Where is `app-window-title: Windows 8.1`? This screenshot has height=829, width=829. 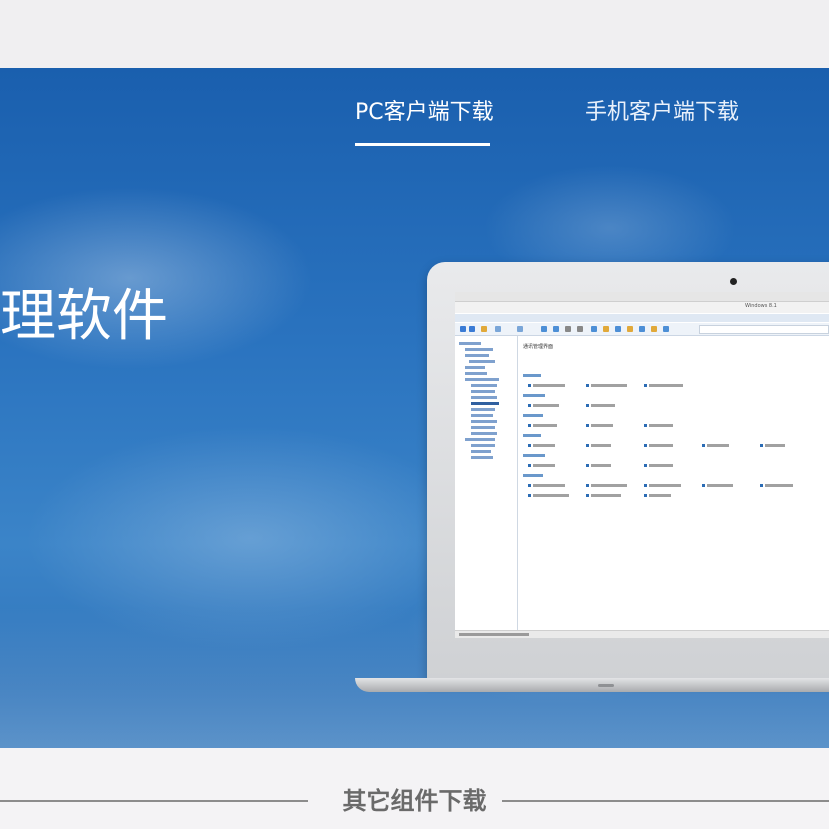
app-window-title: Windows 8.1 is located at coordinates (761, 306).